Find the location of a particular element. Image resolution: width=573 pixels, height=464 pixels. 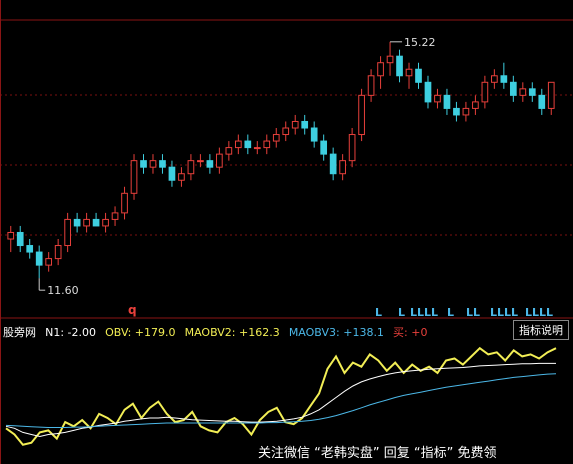

indicator-name: 股旁网 is located at coordinates (19, 332).